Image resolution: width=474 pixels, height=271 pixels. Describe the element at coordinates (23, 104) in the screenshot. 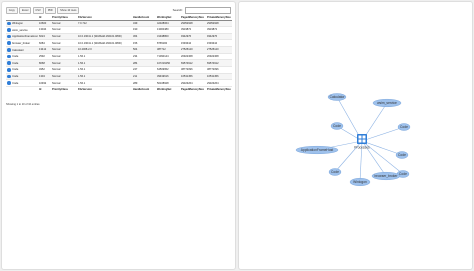

I see `table-info: Showing 1 to 10 of 10 entries` at that location.